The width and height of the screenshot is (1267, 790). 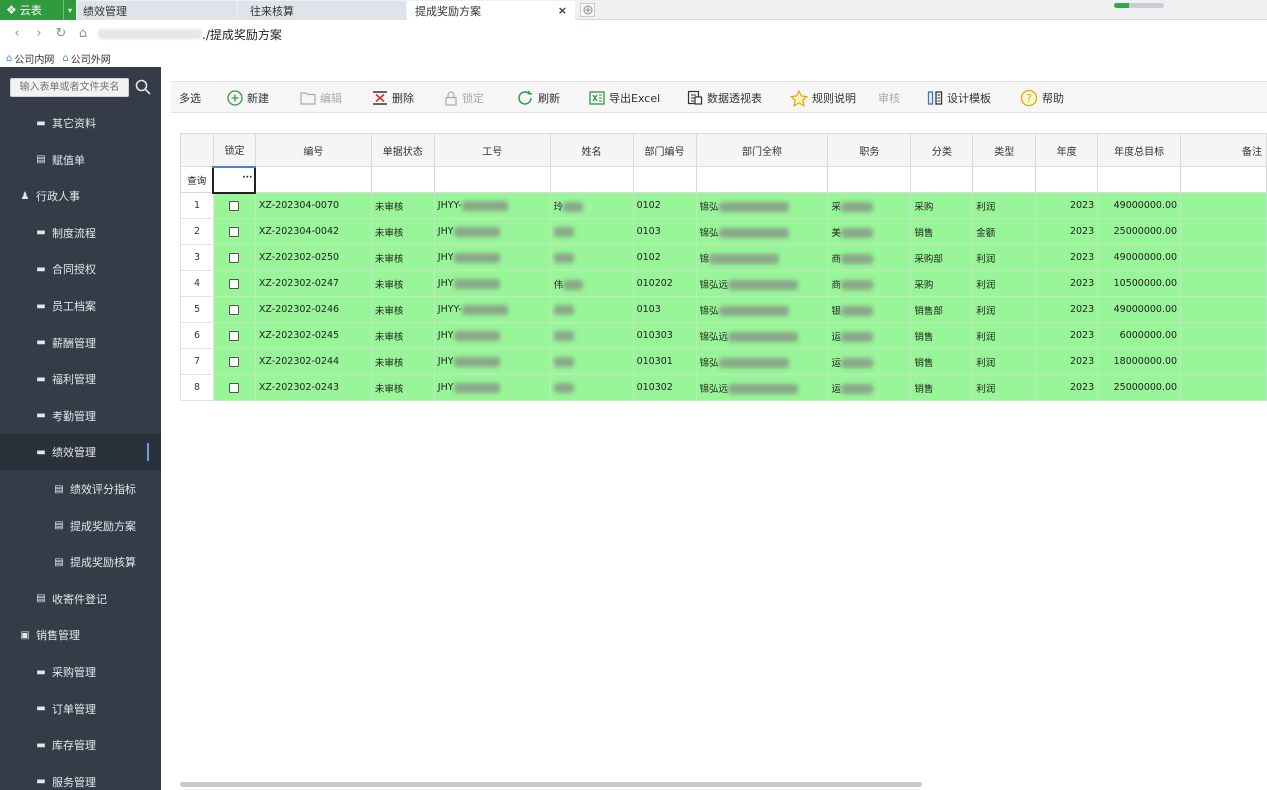 What do you see at coordinates (313, 283) in the screenshot?
I see `cell-code: XZ-202302-0247` at bounding box center [313, 283].